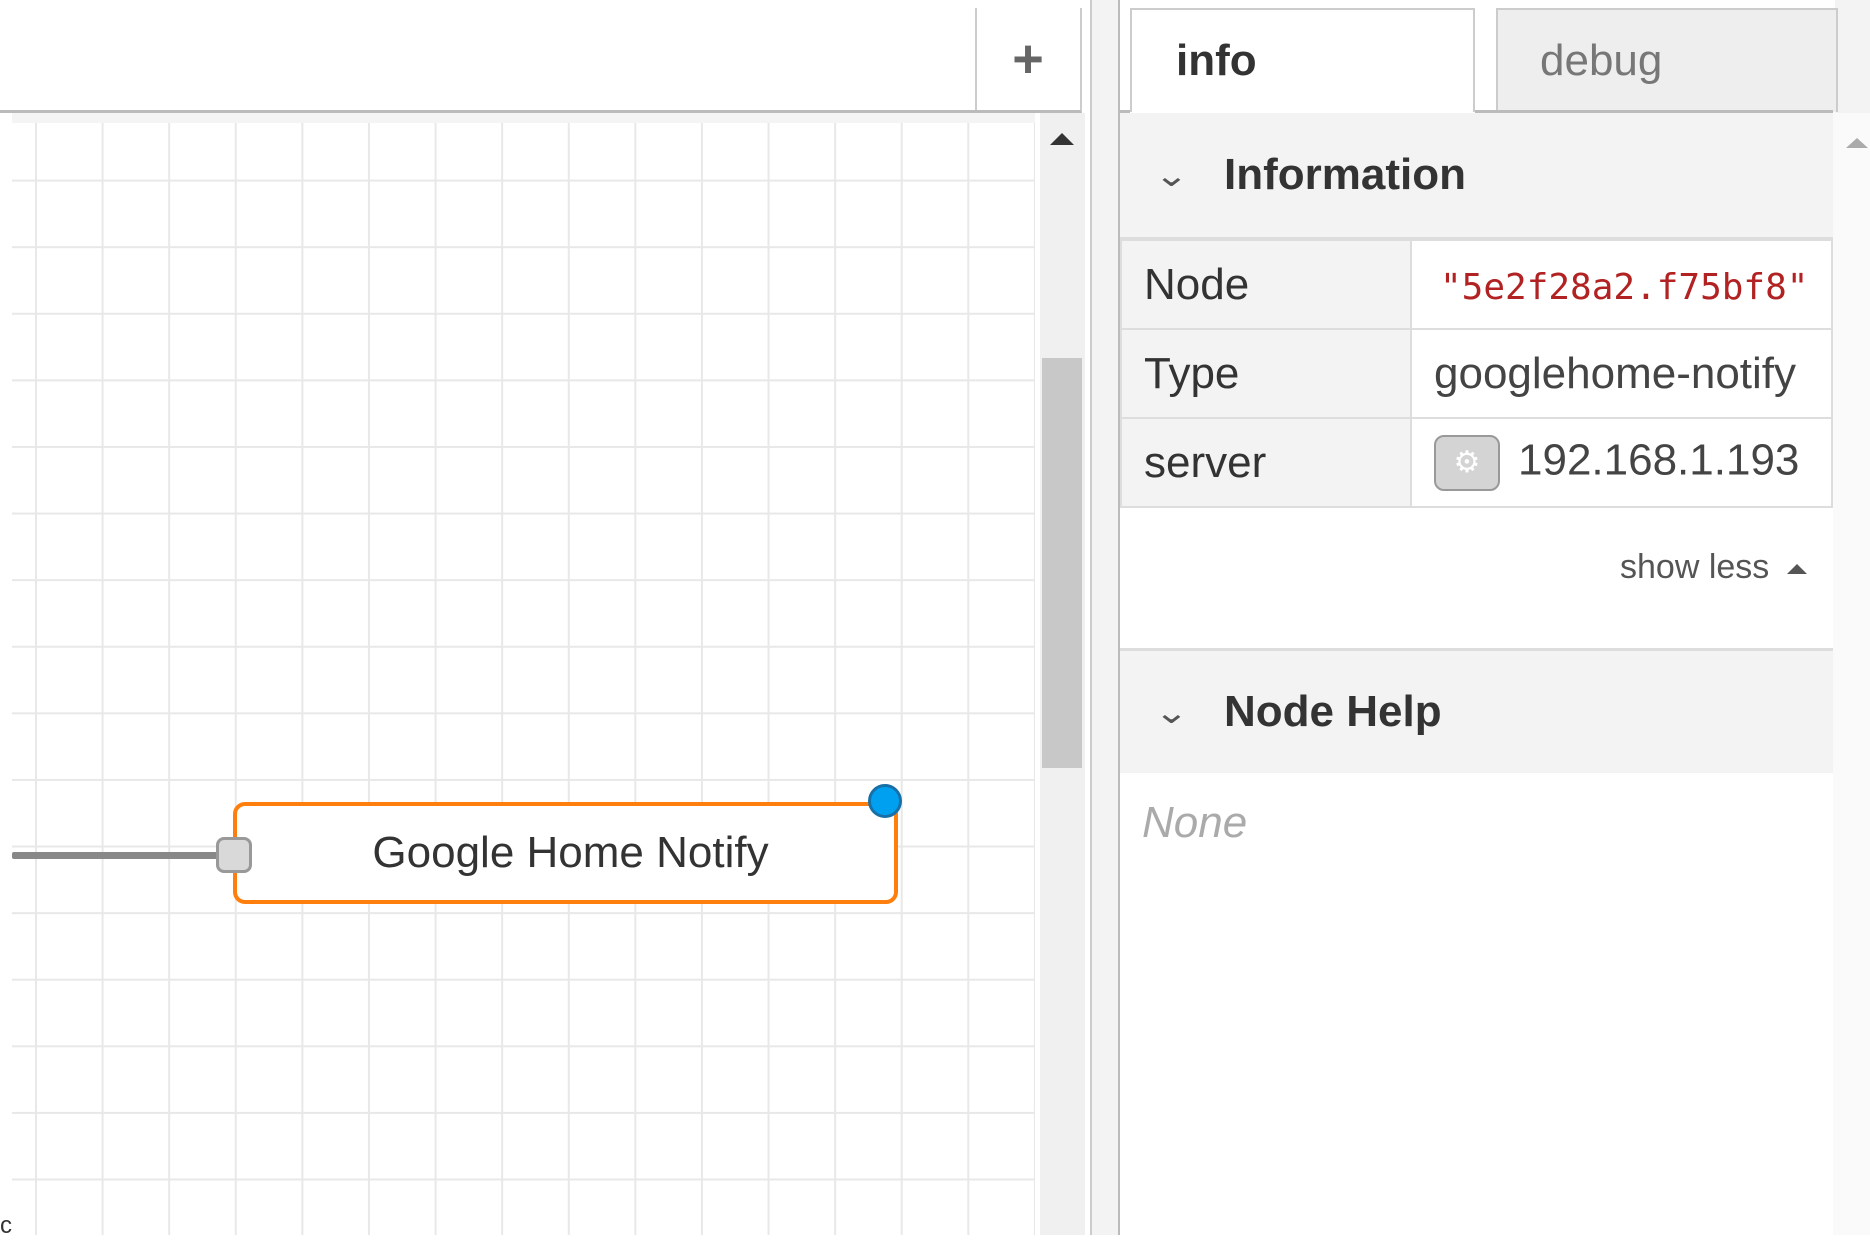 The width and height of the screenshot is (1870, 1240). Describe the element at coordinates (1333, 711) in the screenshot. I see `node-help-title: Node Help` at that location.